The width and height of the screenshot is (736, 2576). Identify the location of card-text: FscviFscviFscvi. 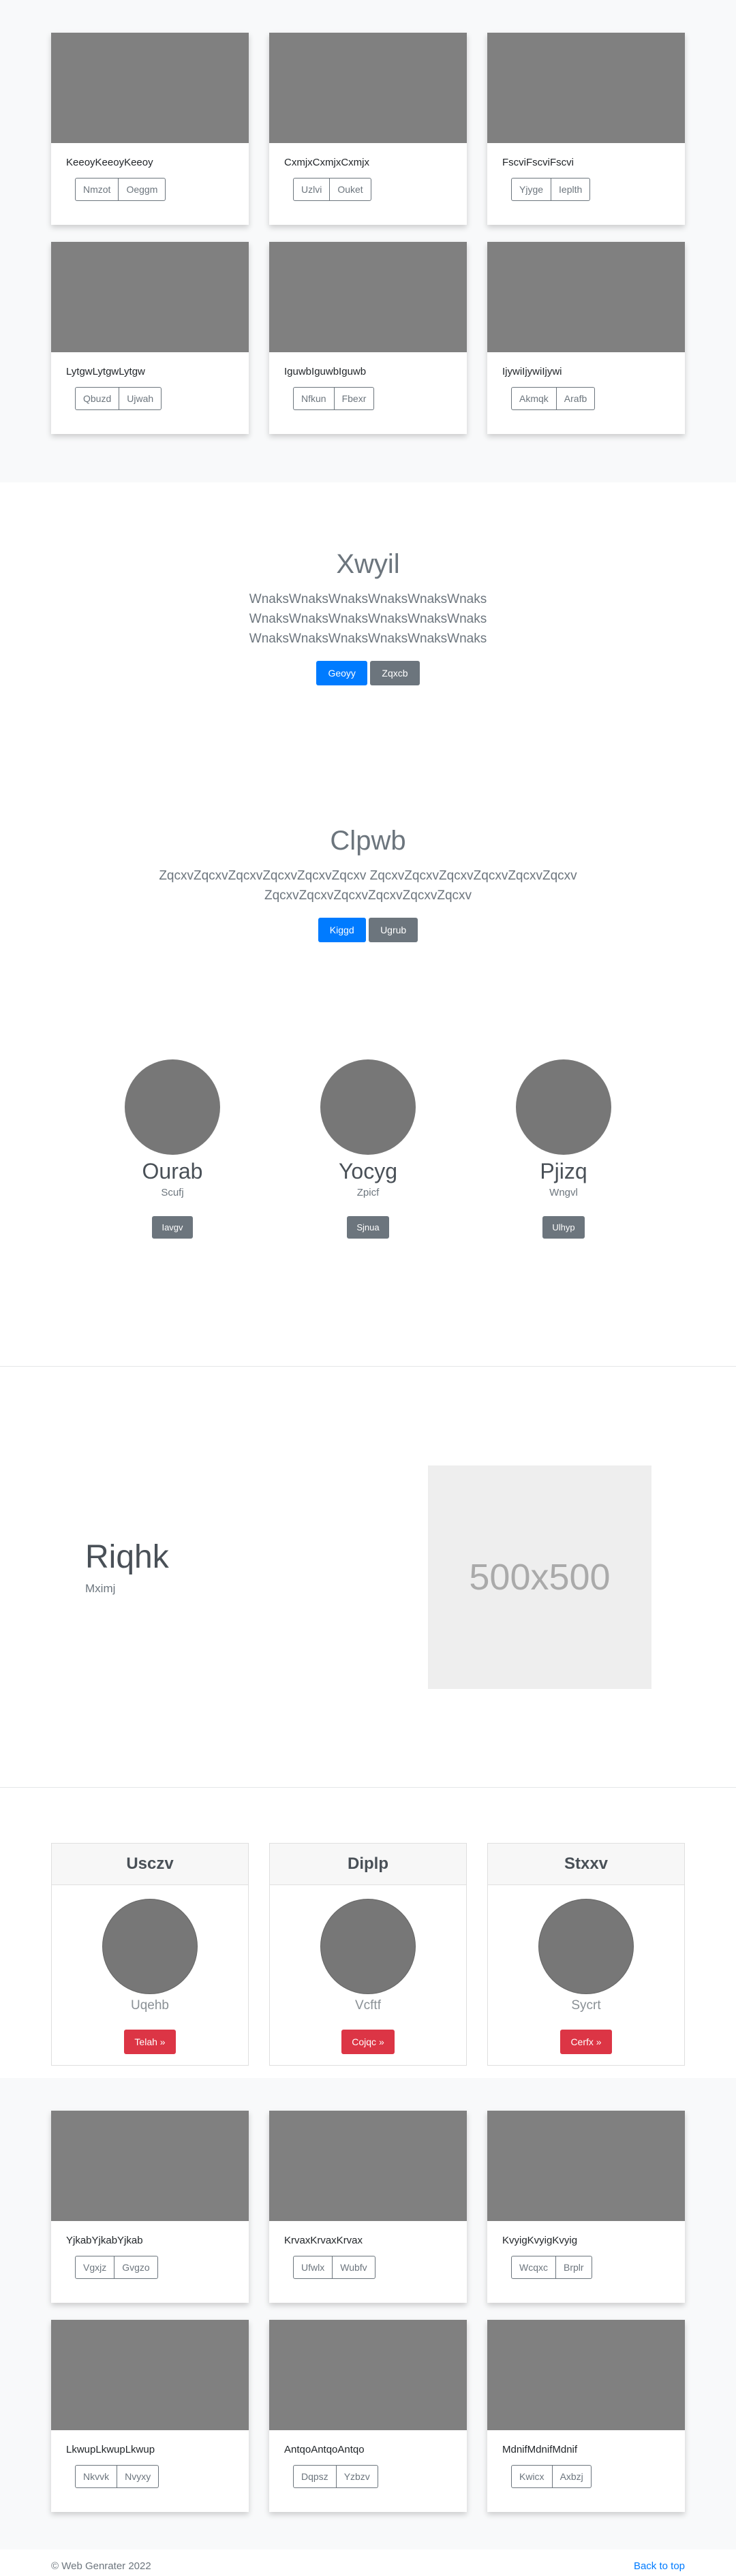
(538, 162).